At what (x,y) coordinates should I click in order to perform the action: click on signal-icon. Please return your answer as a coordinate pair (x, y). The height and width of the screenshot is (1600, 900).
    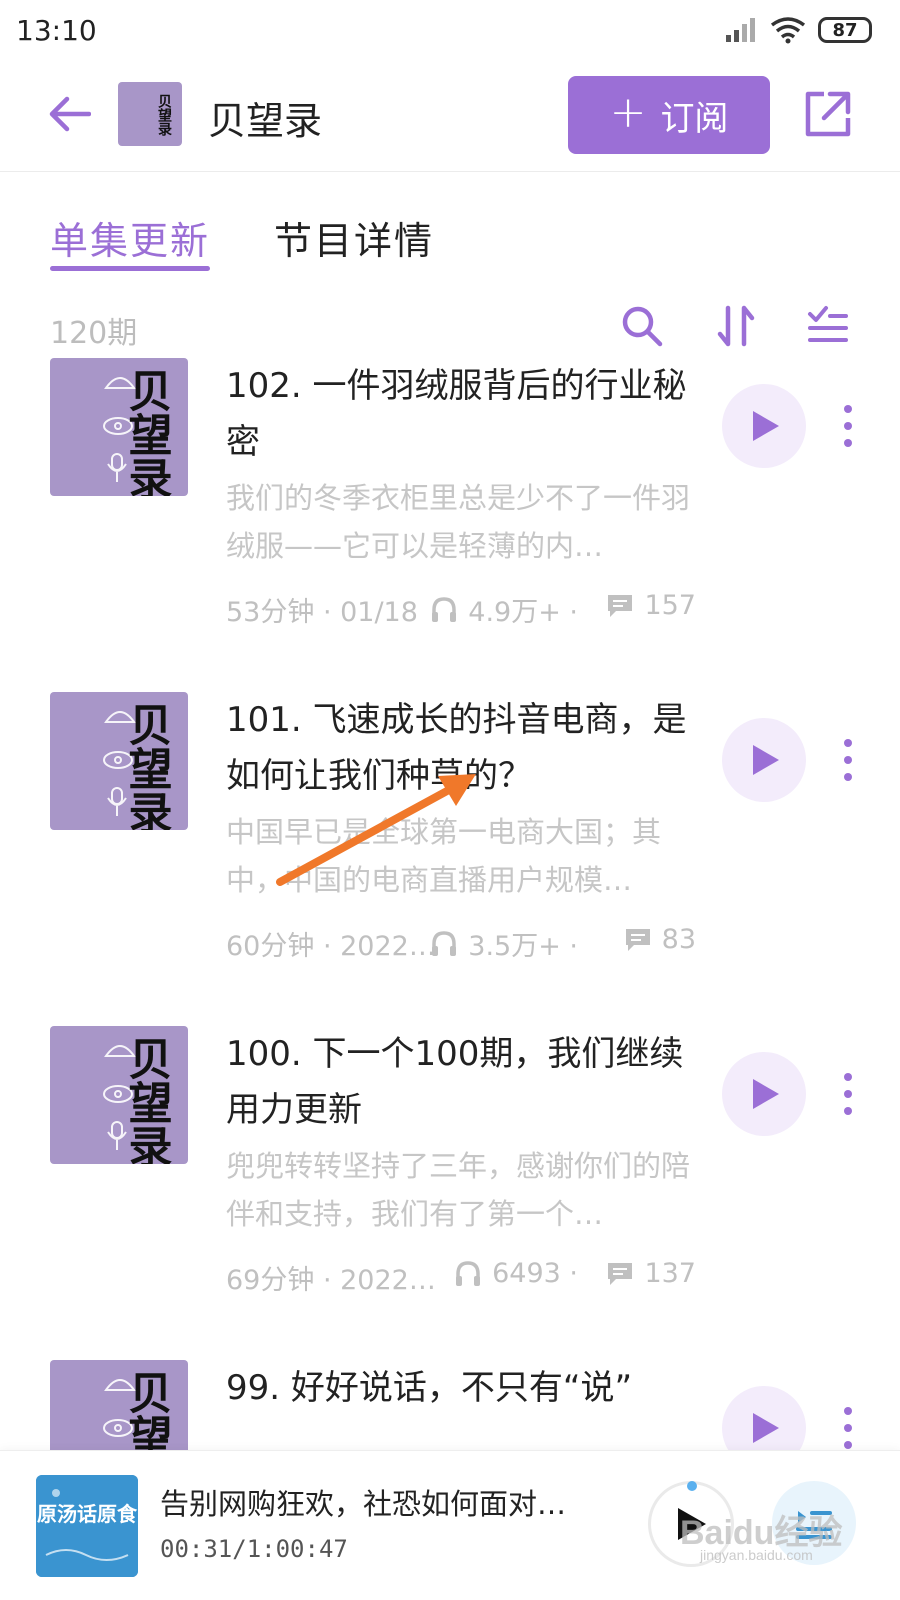
    Looking at the image, I should click on (740, 30).